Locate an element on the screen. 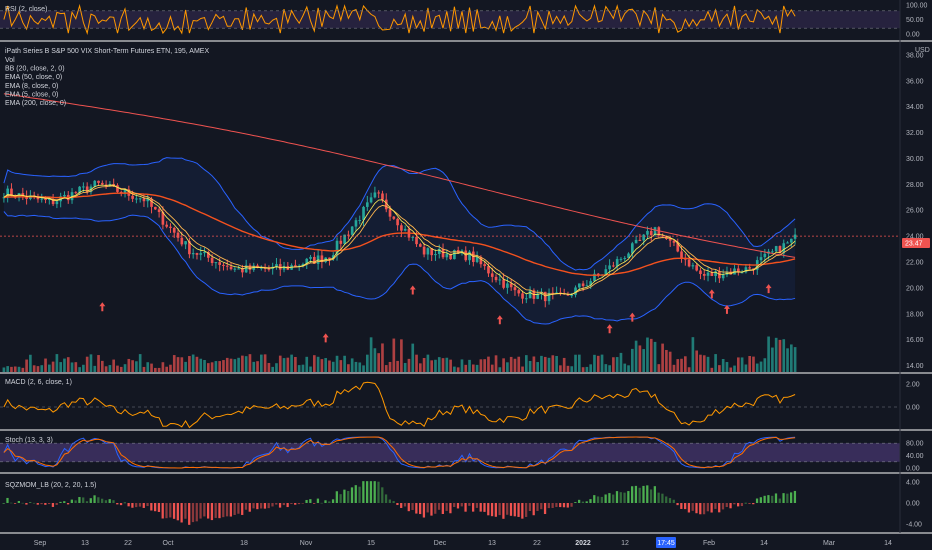 This screenshot has height=550, width=932. price-axis-label: 16.00 is located at coordinates (915, 340).